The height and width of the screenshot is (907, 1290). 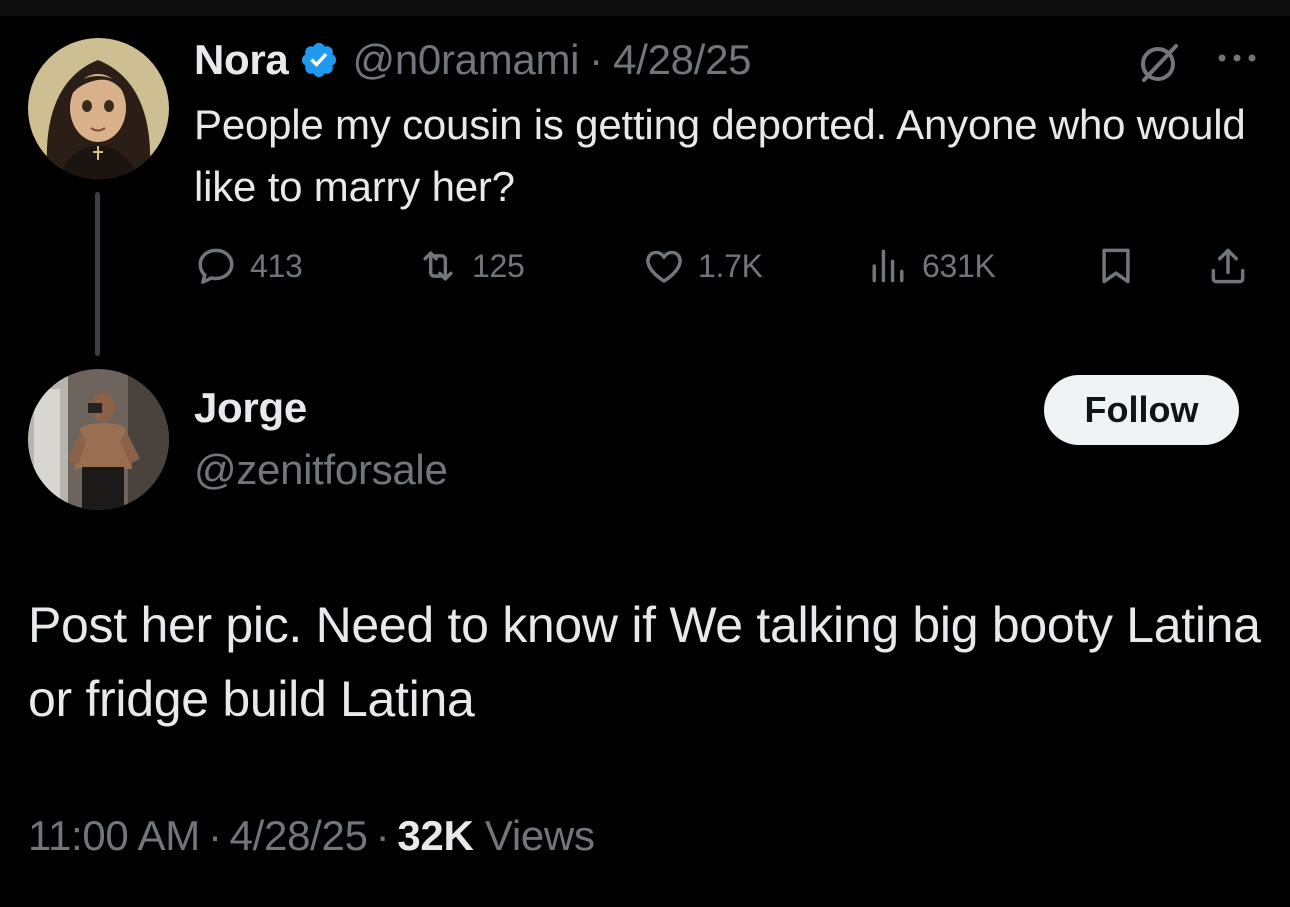 I want to click on author-name: Nora, so click(x=241, y=60).